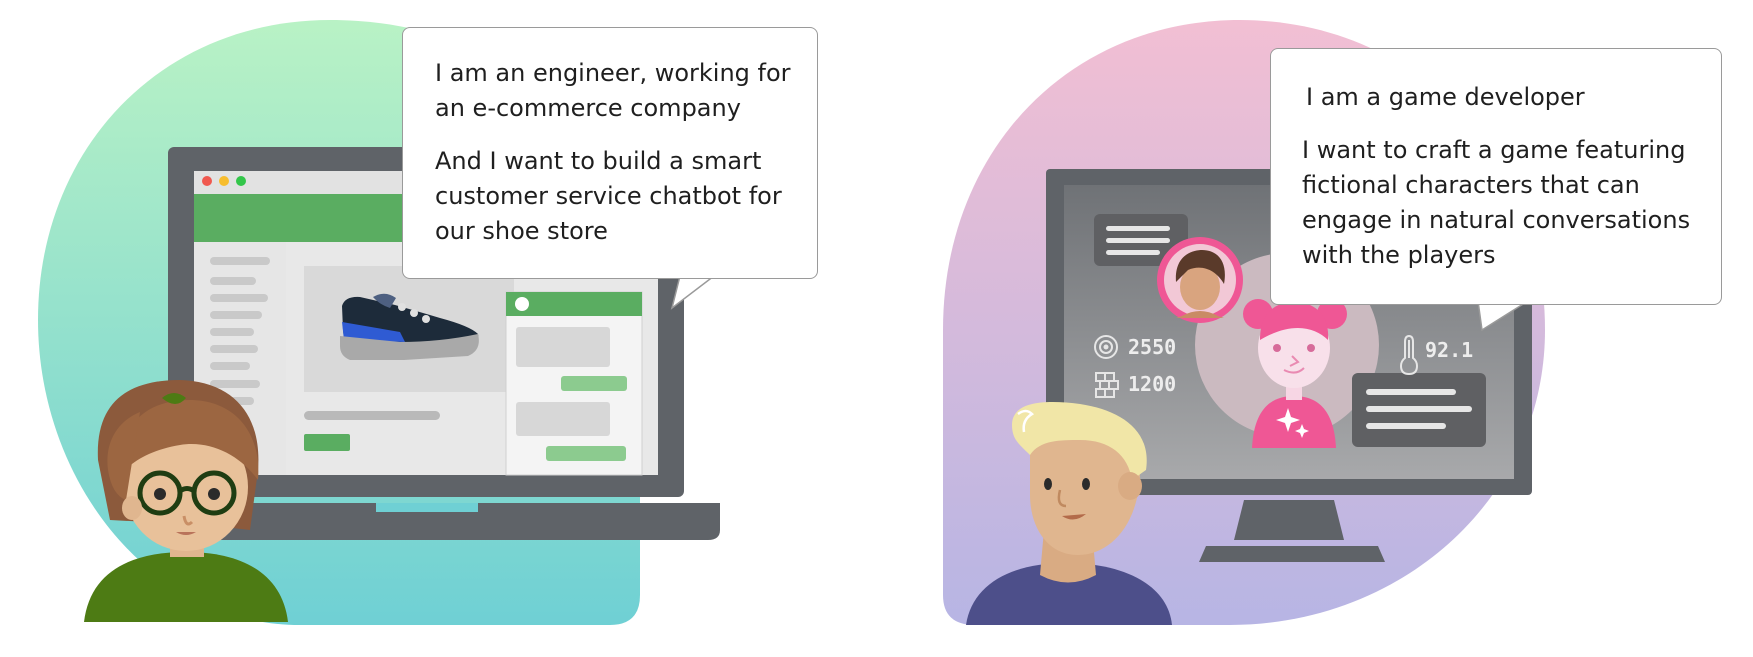  I want to click on chatbot-widget, so click(574, 383).